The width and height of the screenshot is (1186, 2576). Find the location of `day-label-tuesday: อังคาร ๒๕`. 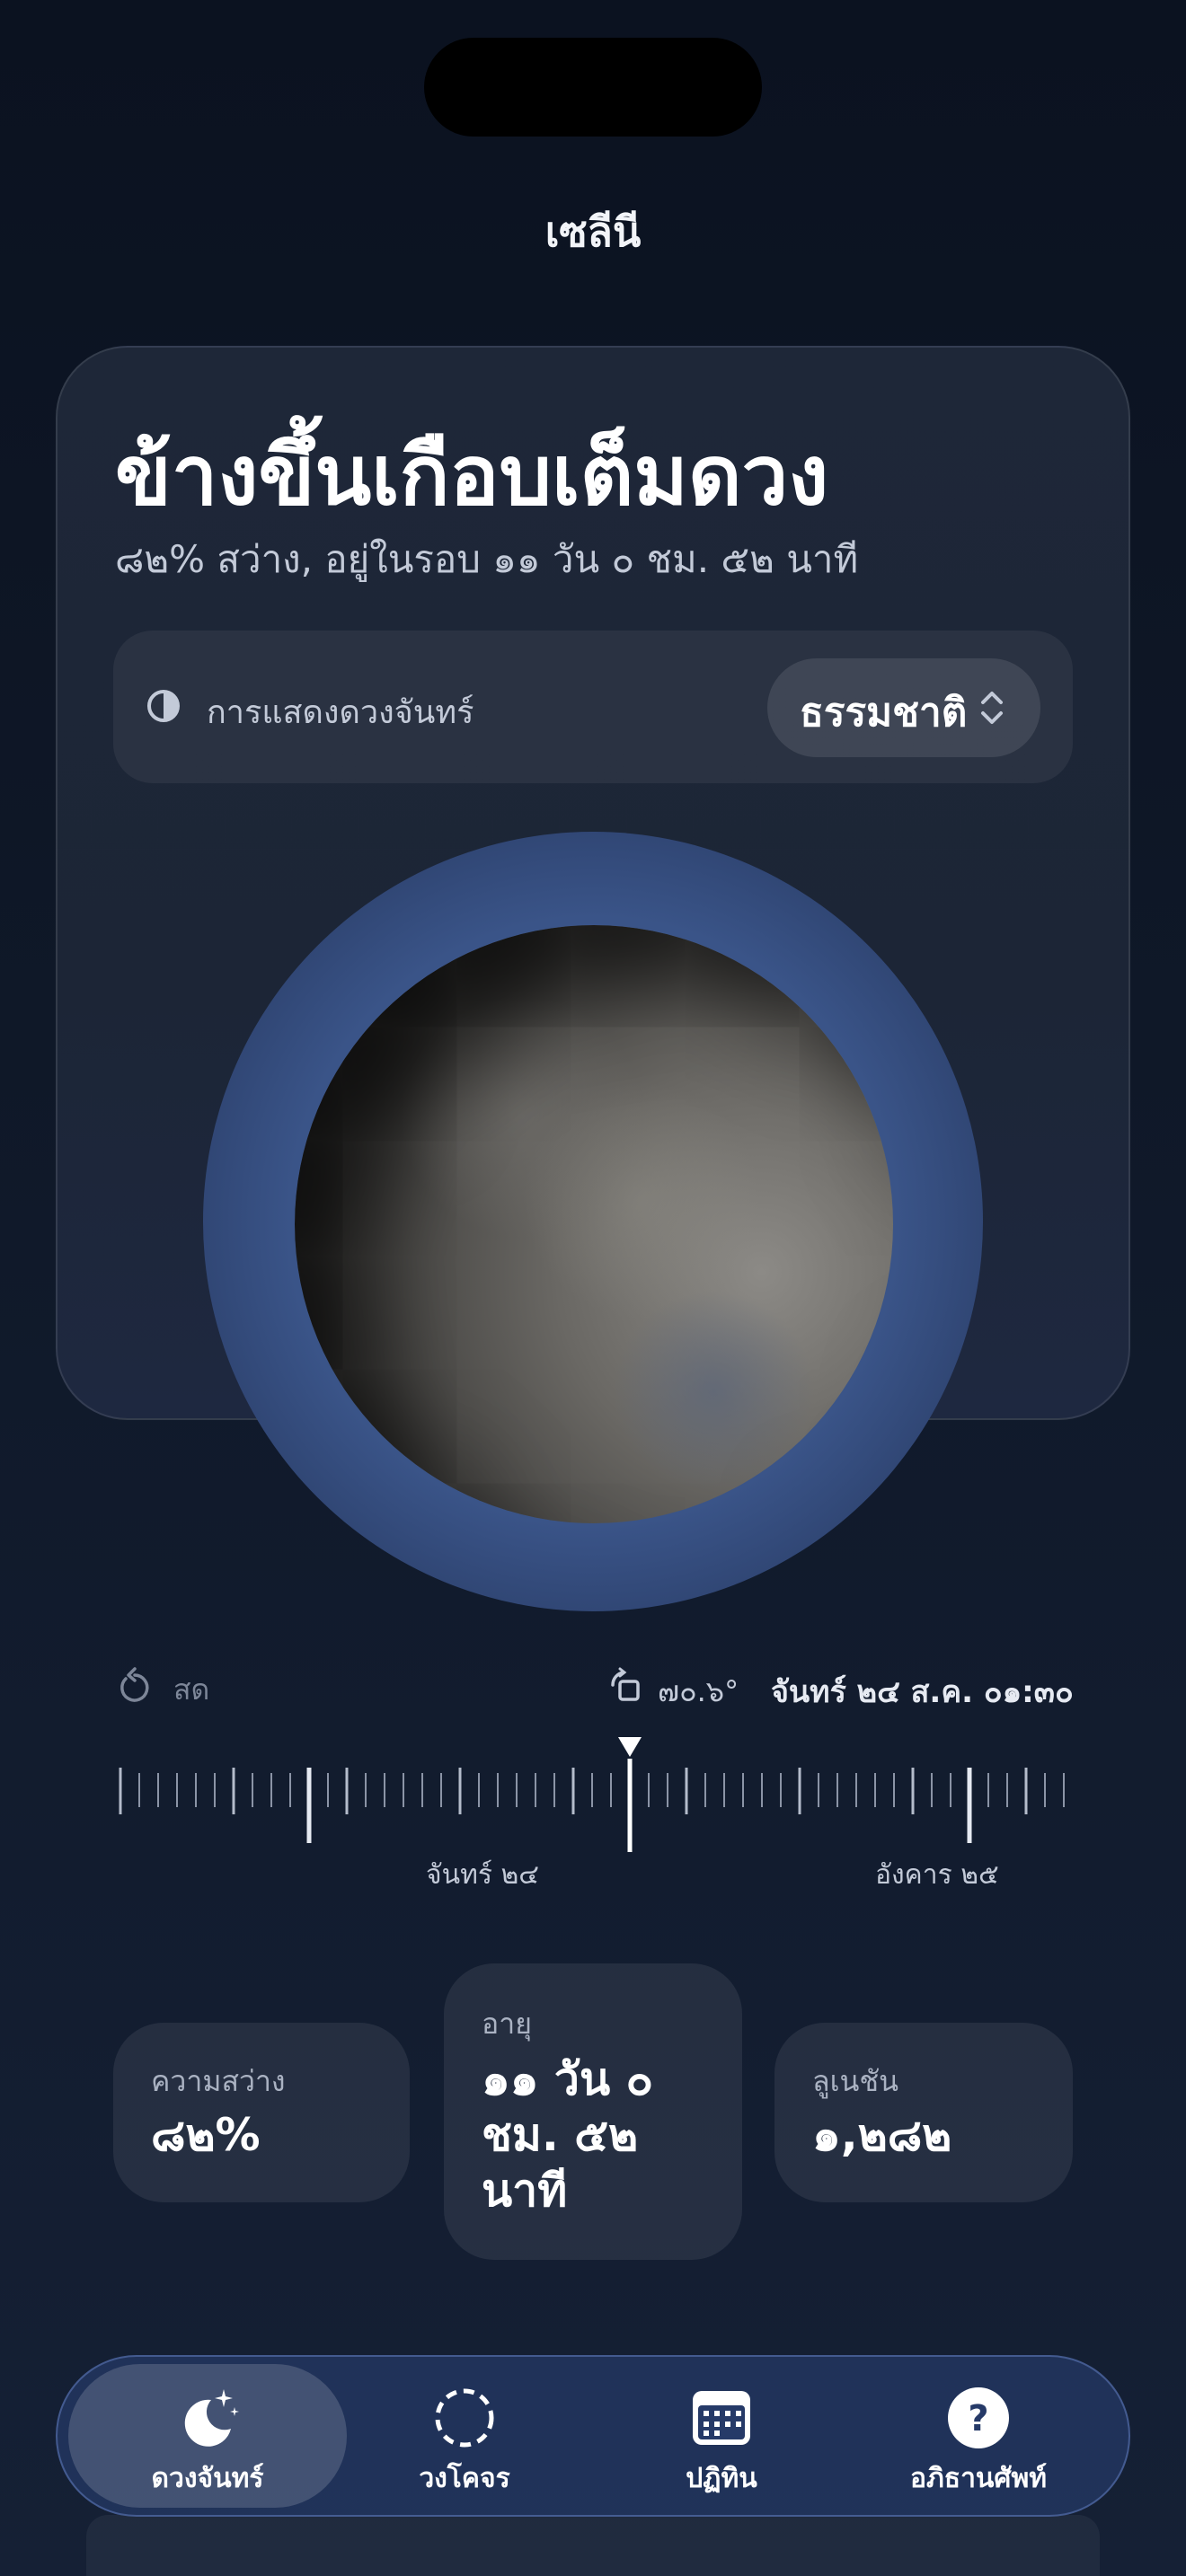

day-label-tuesday: อังคาร ๒๕ is located at coordinates (937, 1875).